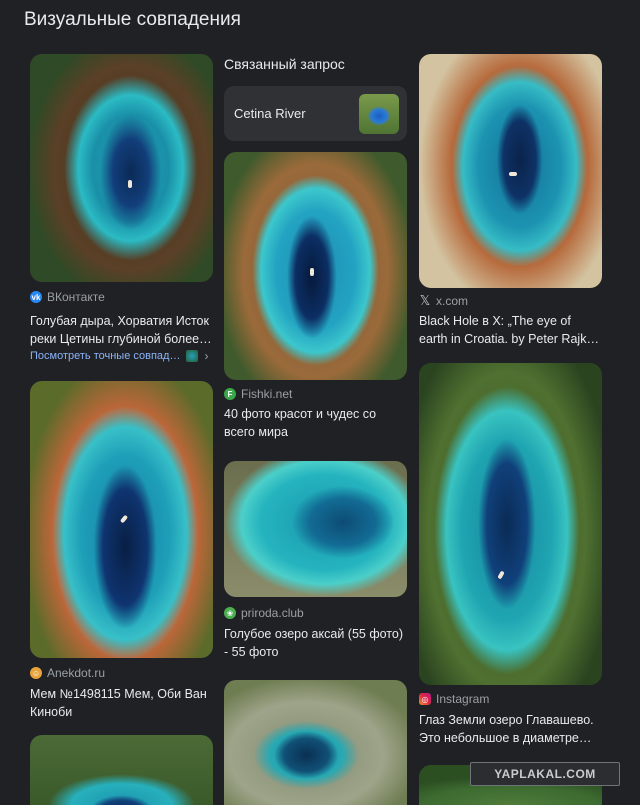 Image resolution: width=640 pixels, height=805 pixels. I want to click on exact-matches-link: Посмотреть точные совпад… ›, so click(119, 356).